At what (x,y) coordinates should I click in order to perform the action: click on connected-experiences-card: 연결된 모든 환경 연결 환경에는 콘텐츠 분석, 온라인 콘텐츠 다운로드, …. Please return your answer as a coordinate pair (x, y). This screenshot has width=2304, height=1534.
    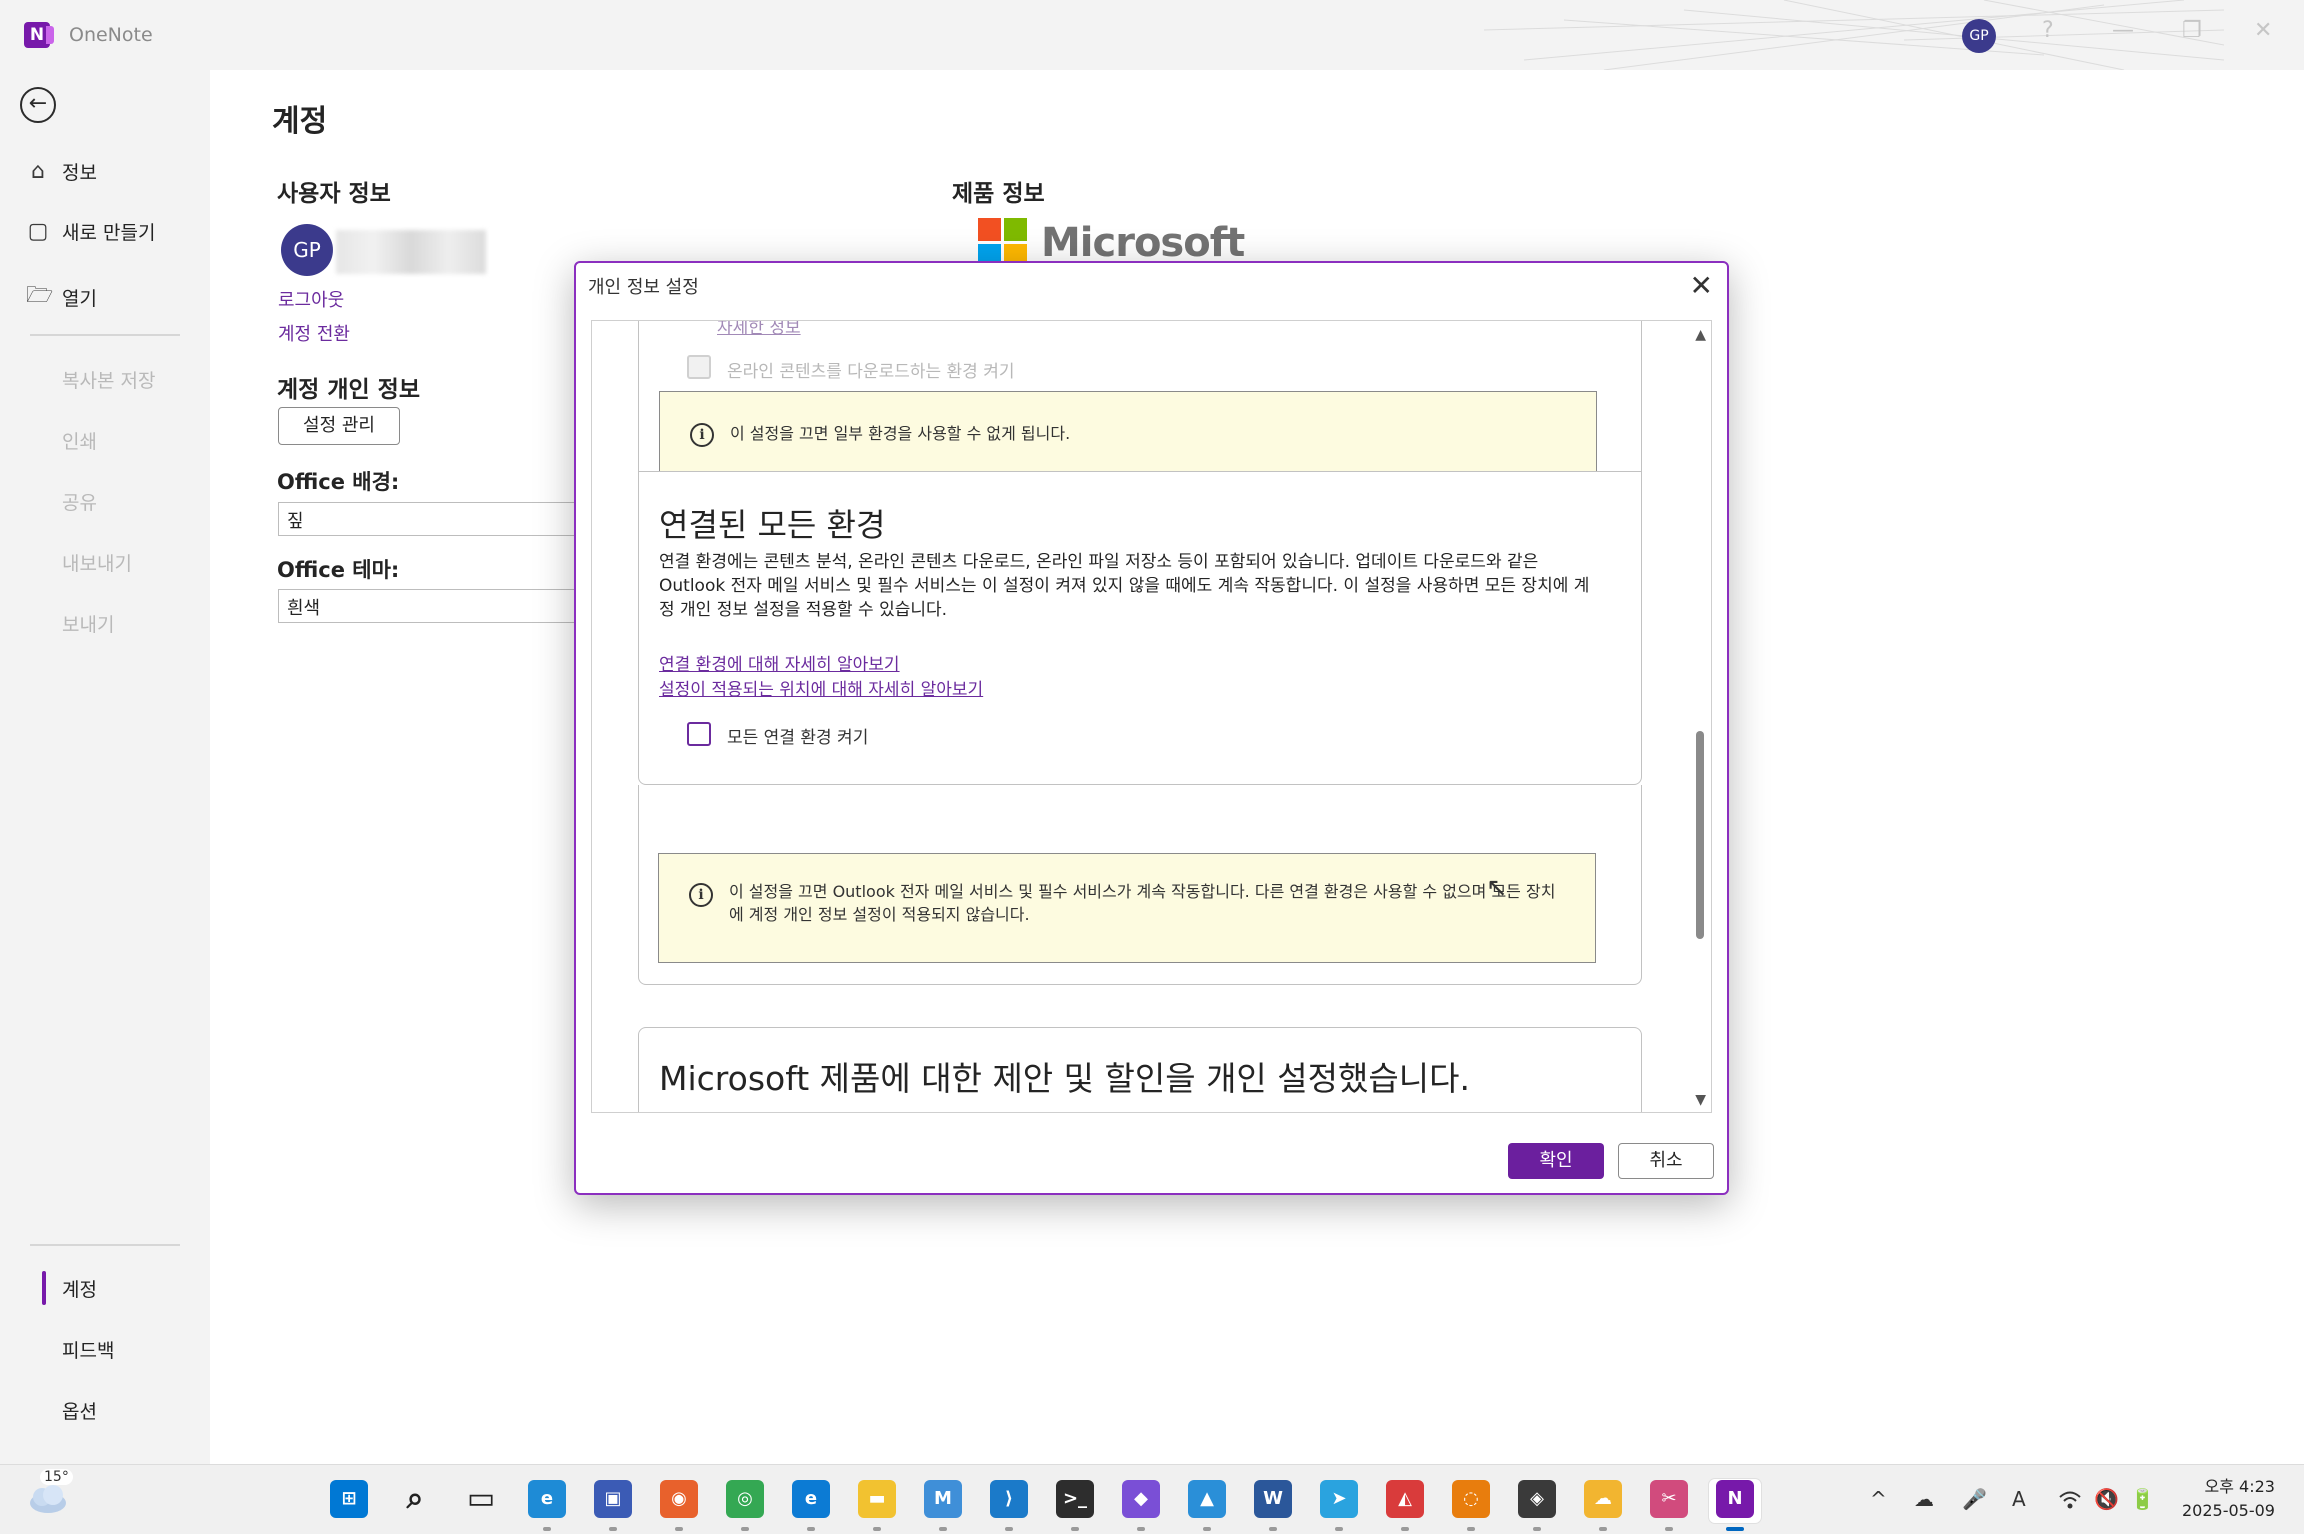
    Looking at the image, I should click on (1140, 628).